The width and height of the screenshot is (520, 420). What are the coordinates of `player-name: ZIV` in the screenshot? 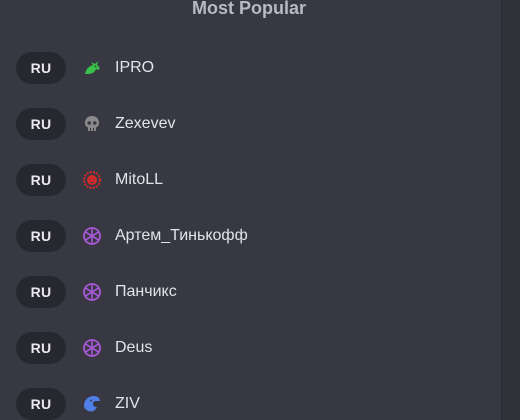 It's located at (127, 403).